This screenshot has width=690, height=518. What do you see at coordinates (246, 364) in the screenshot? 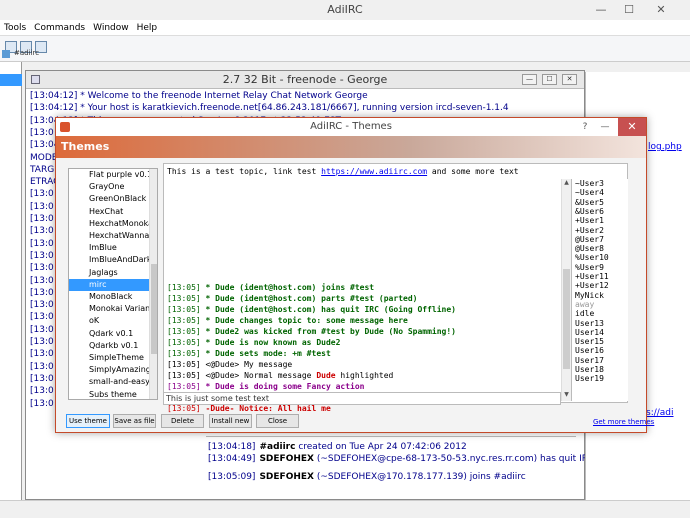
I see `preview-message-text: <@Dude> My message` at bounding box center [246, 364].